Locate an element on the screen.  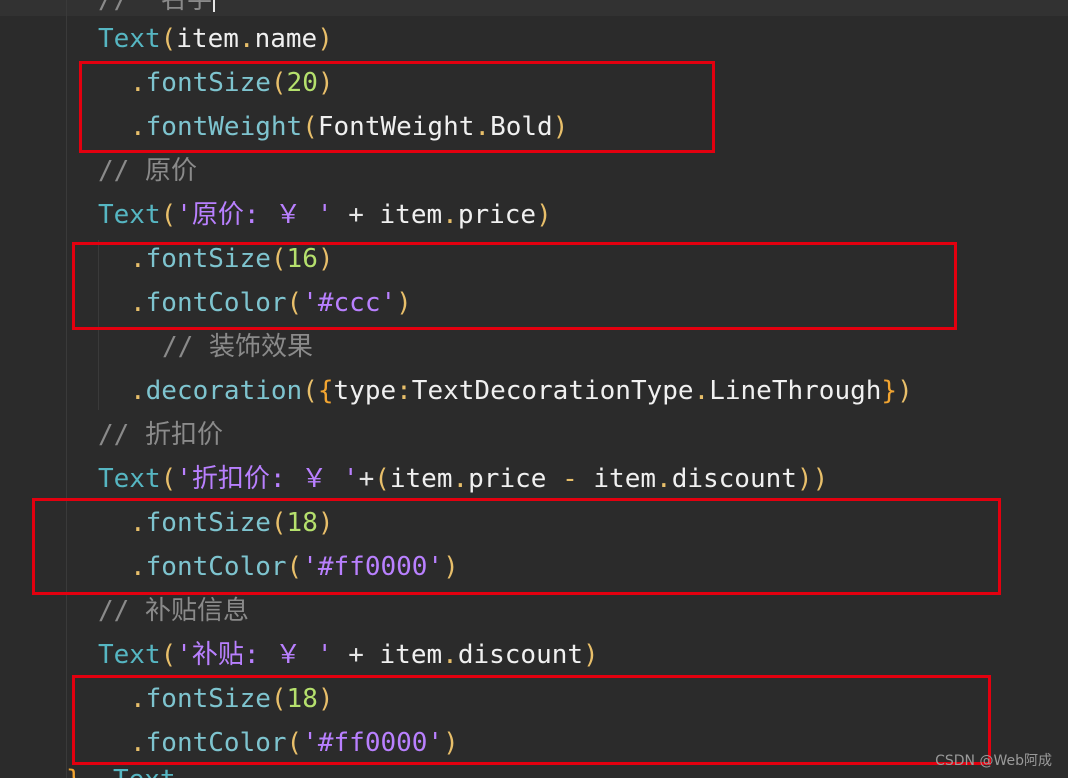
code-line: Text('原价: ￥ ' + item.price) is located at coordinates (325, 215).